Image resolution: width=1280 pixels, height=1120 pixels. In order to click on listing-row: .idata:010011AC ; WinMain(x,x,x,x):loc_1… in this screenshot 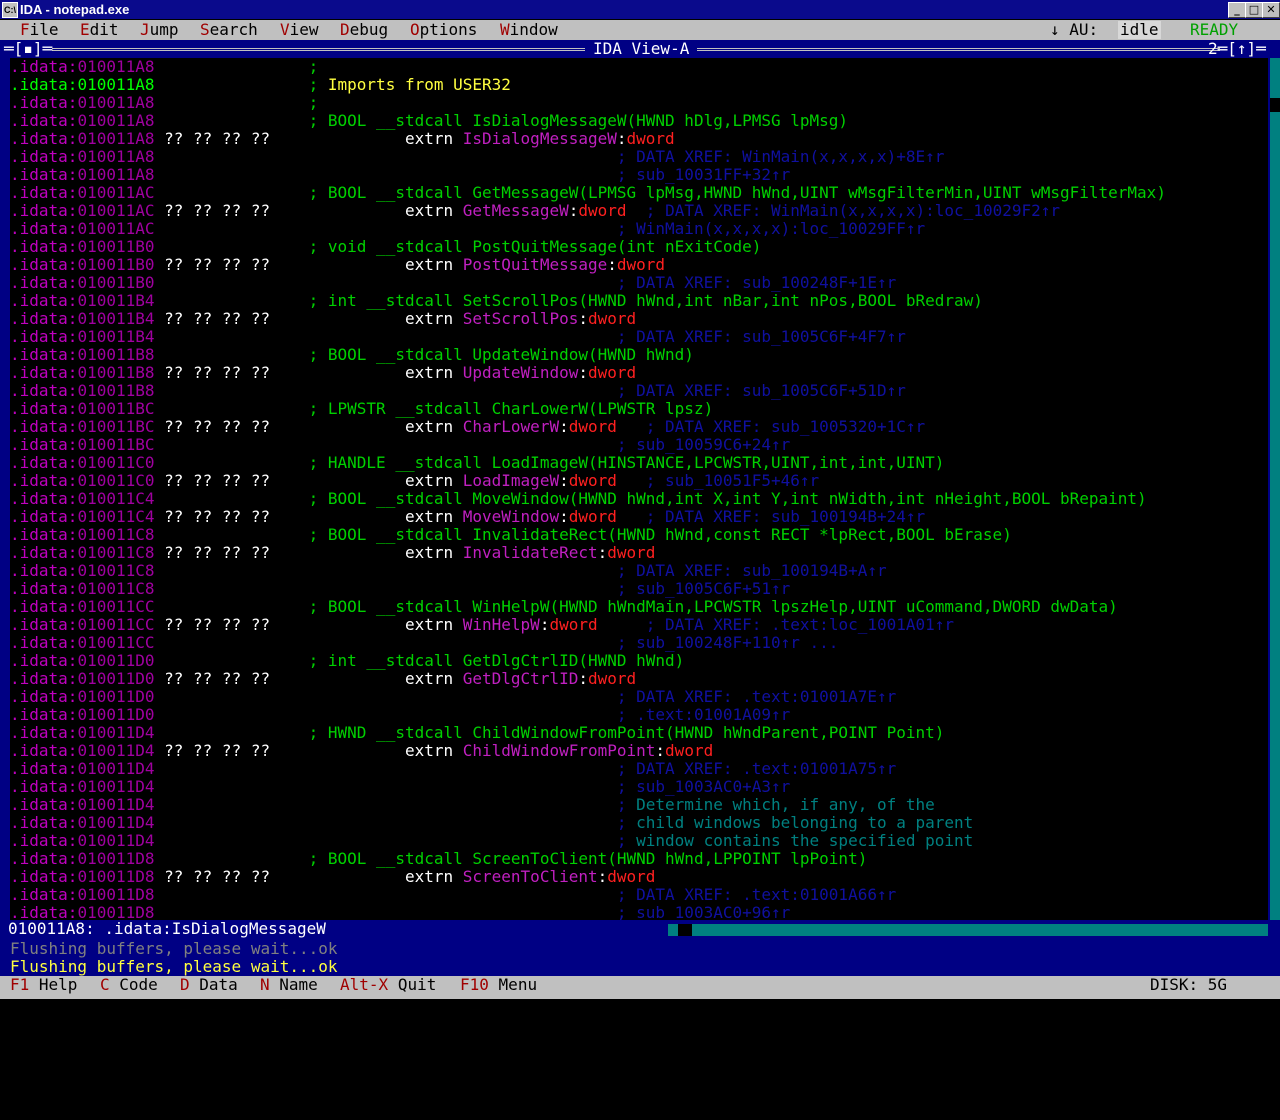, I will do `click(639, 229)`.